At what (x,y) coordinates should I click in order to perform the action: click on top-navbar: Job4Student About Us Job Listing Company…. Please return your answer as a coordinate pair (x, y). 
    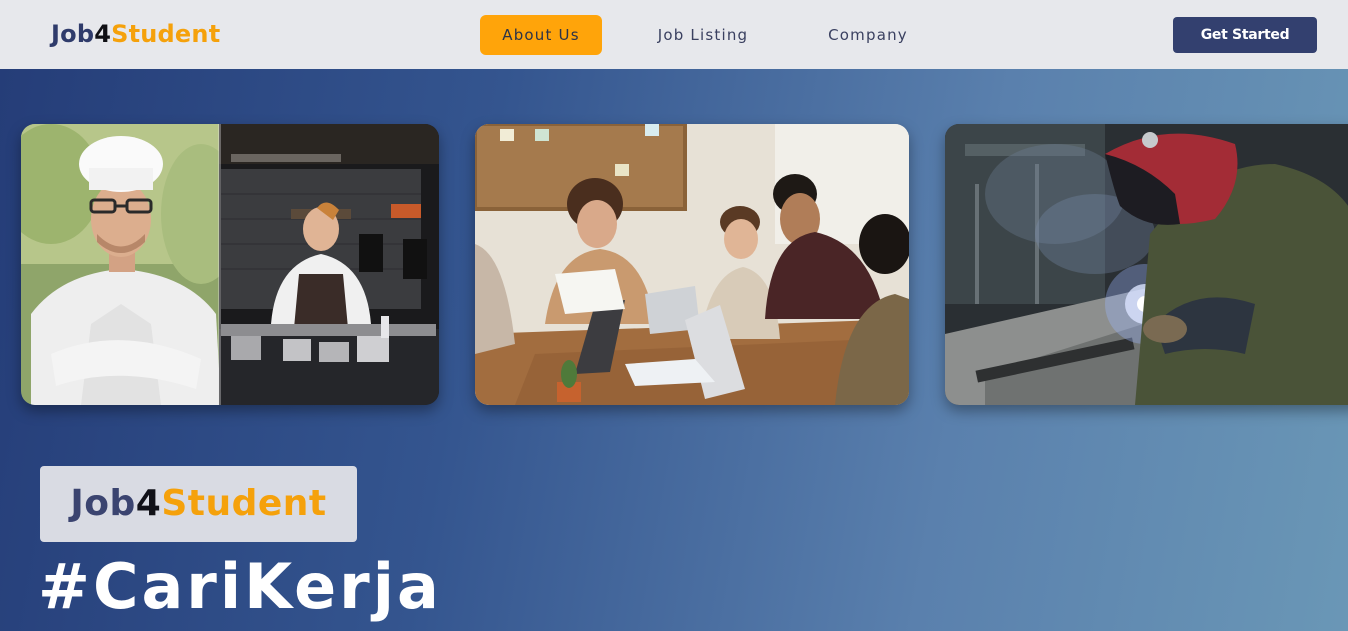
    Looking at the image, I should click on (674, 34).